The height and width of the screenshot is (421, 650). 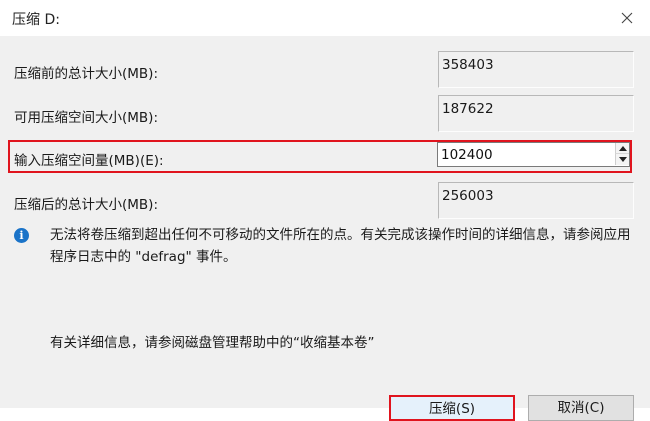 I want to click on cancel-button: 取消(C), so click(x=581, y=408).